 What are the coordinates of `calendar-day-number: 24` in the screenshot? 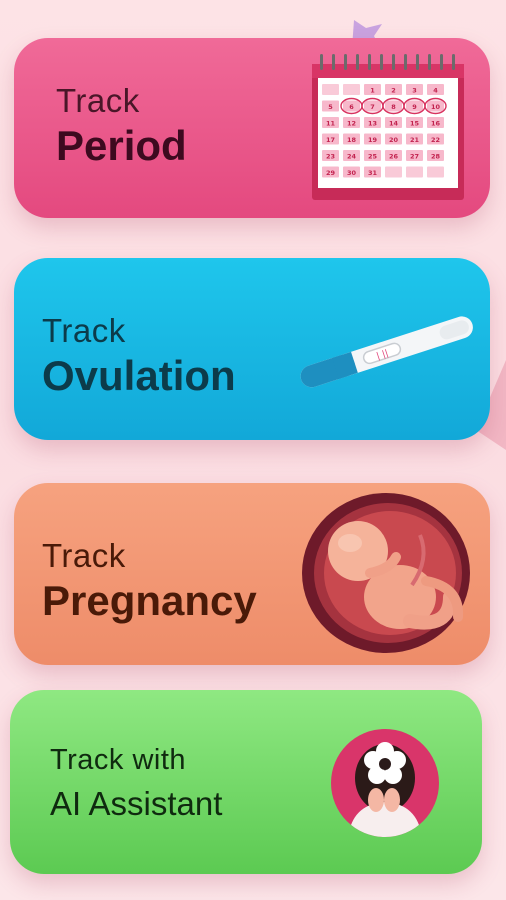 It's located at (352, 156).